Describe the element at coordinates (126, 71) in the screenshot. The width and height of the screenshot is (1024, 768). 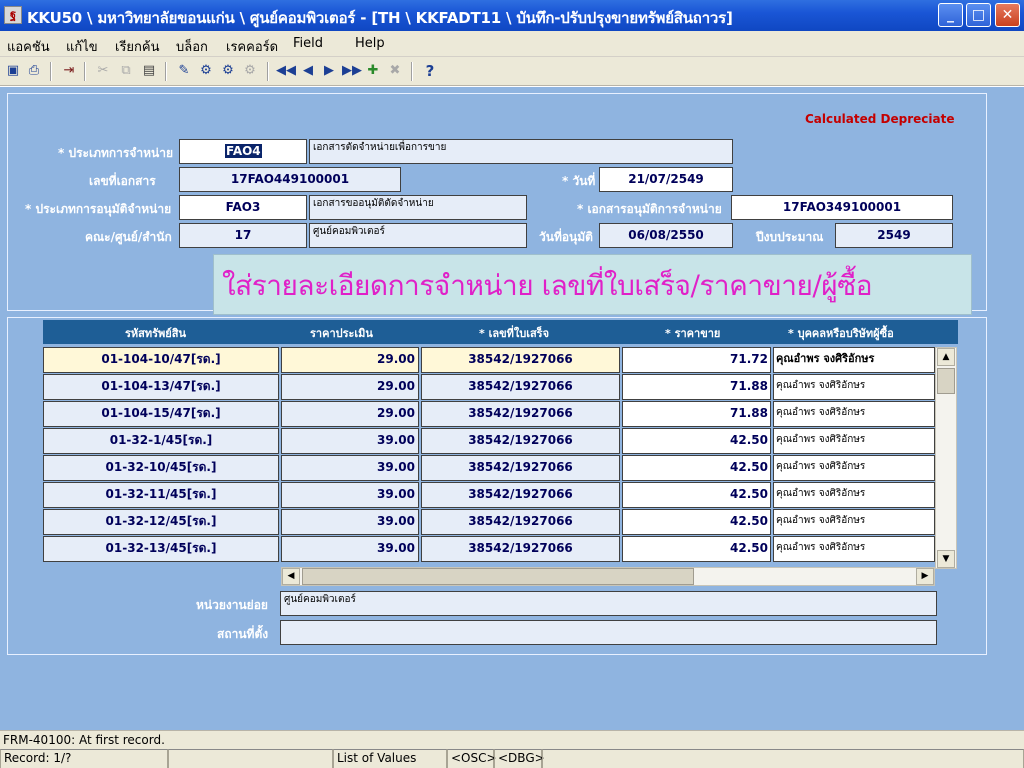
I see `copy-icon: ⧉` at that location.